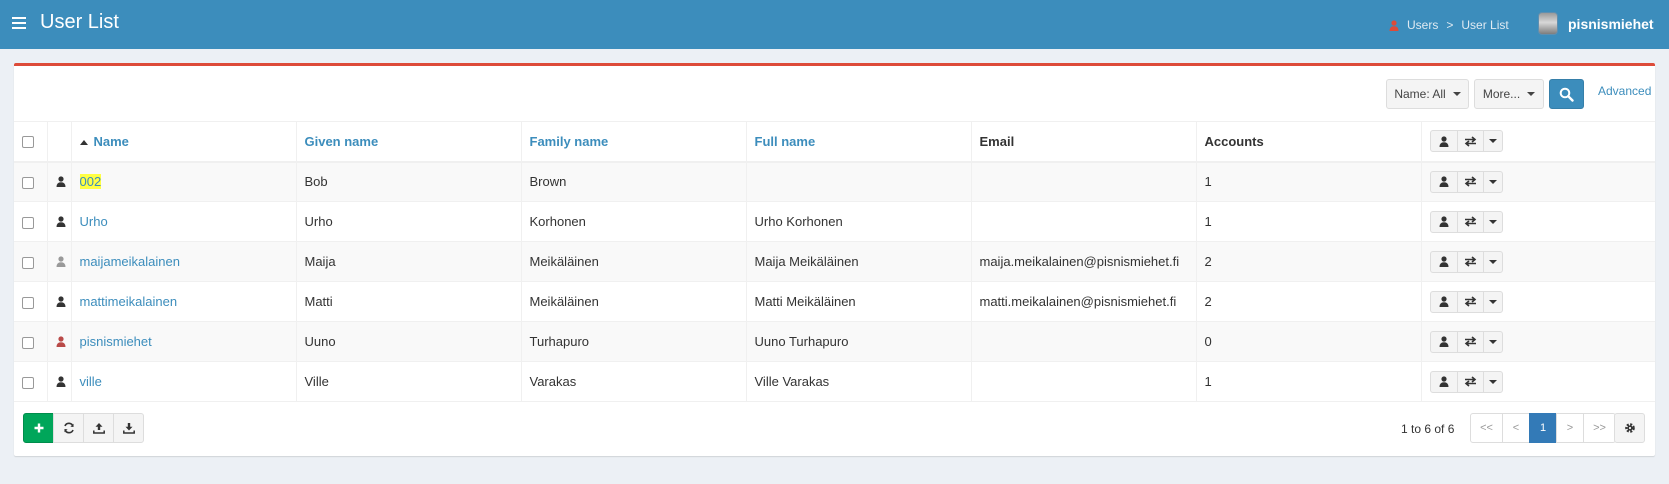  What do you see at coordinates (19, 23) in the screenshot?
I see `hamburger-icon` at bounding box center [19, 23].